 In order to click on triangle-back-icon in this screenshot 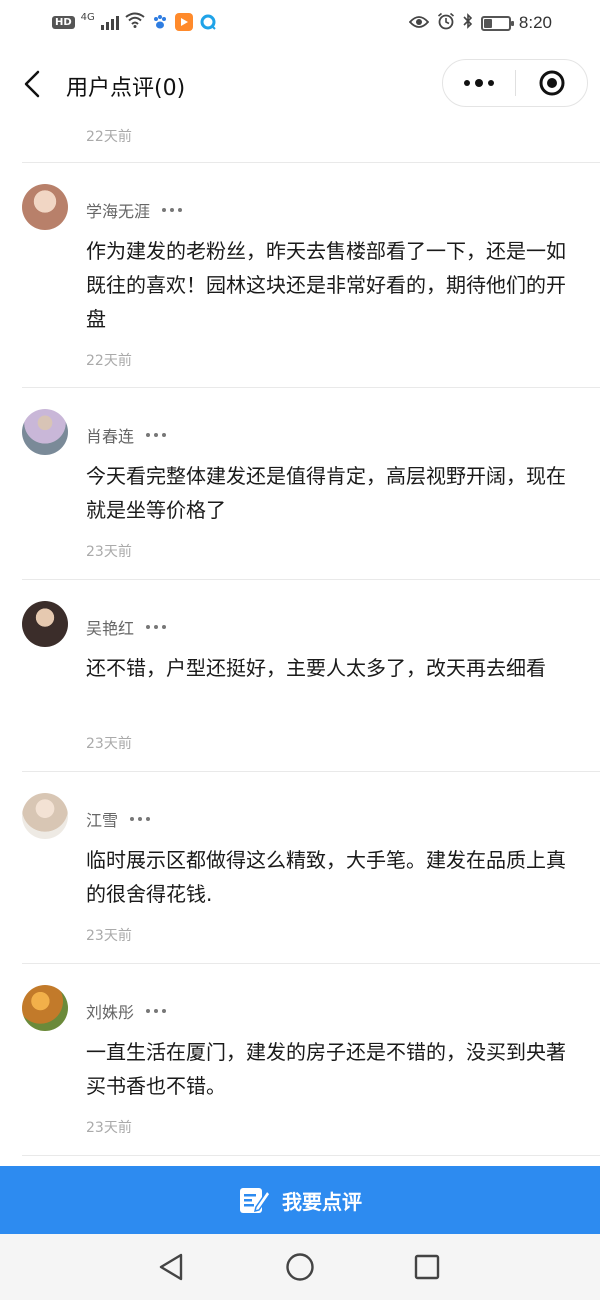, I will do `click(171, 1267)`.